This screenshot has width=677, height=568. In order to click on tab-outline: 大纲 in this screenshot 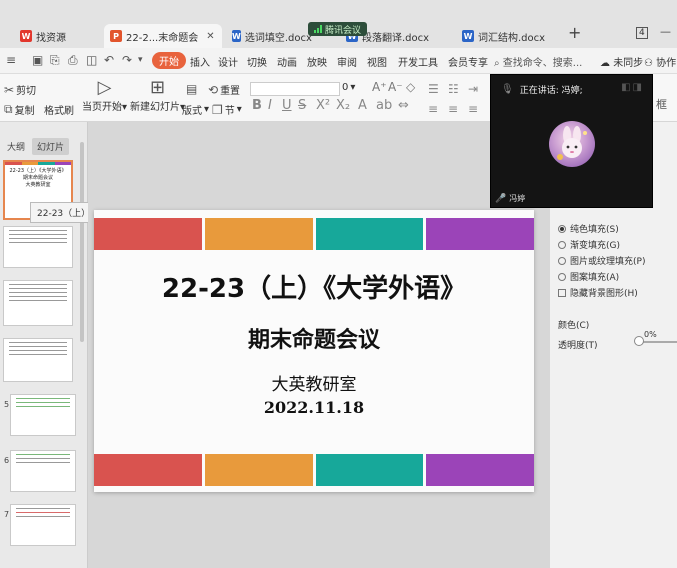, I will do `click(16, 146)`.